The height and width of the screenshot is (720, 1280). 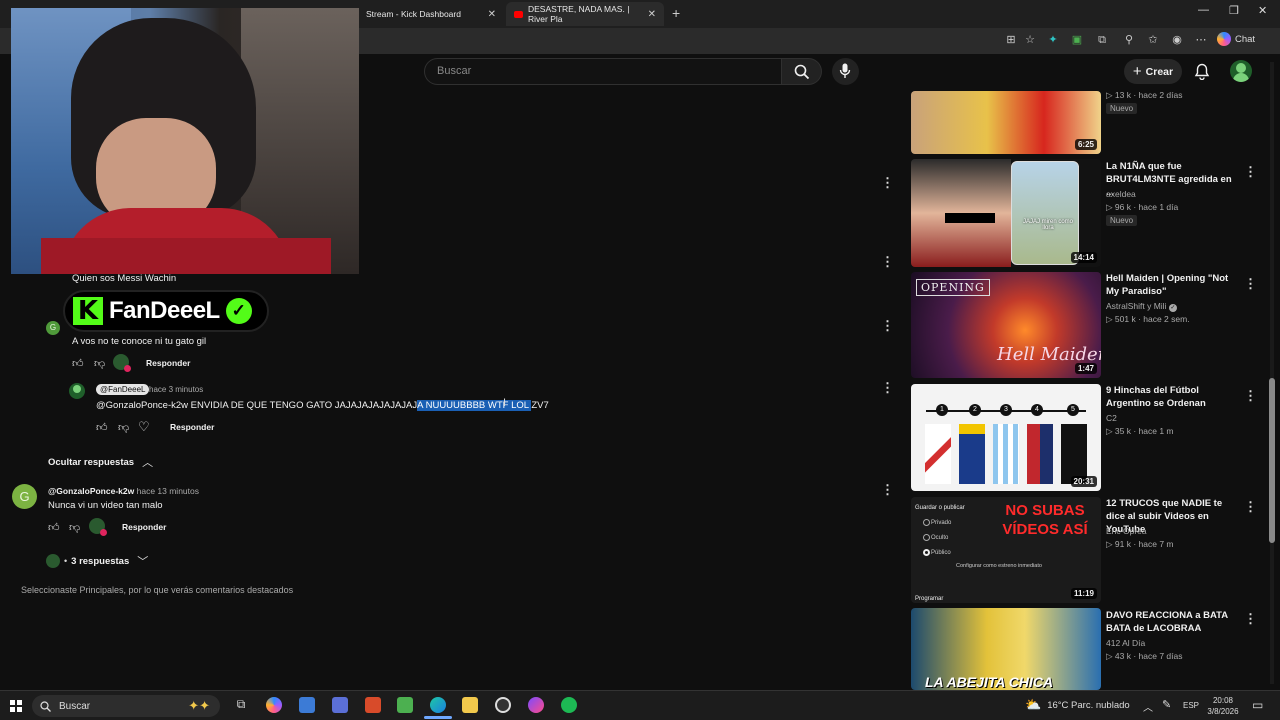 I want to click on vs-icon, so click(x=340, y=705).